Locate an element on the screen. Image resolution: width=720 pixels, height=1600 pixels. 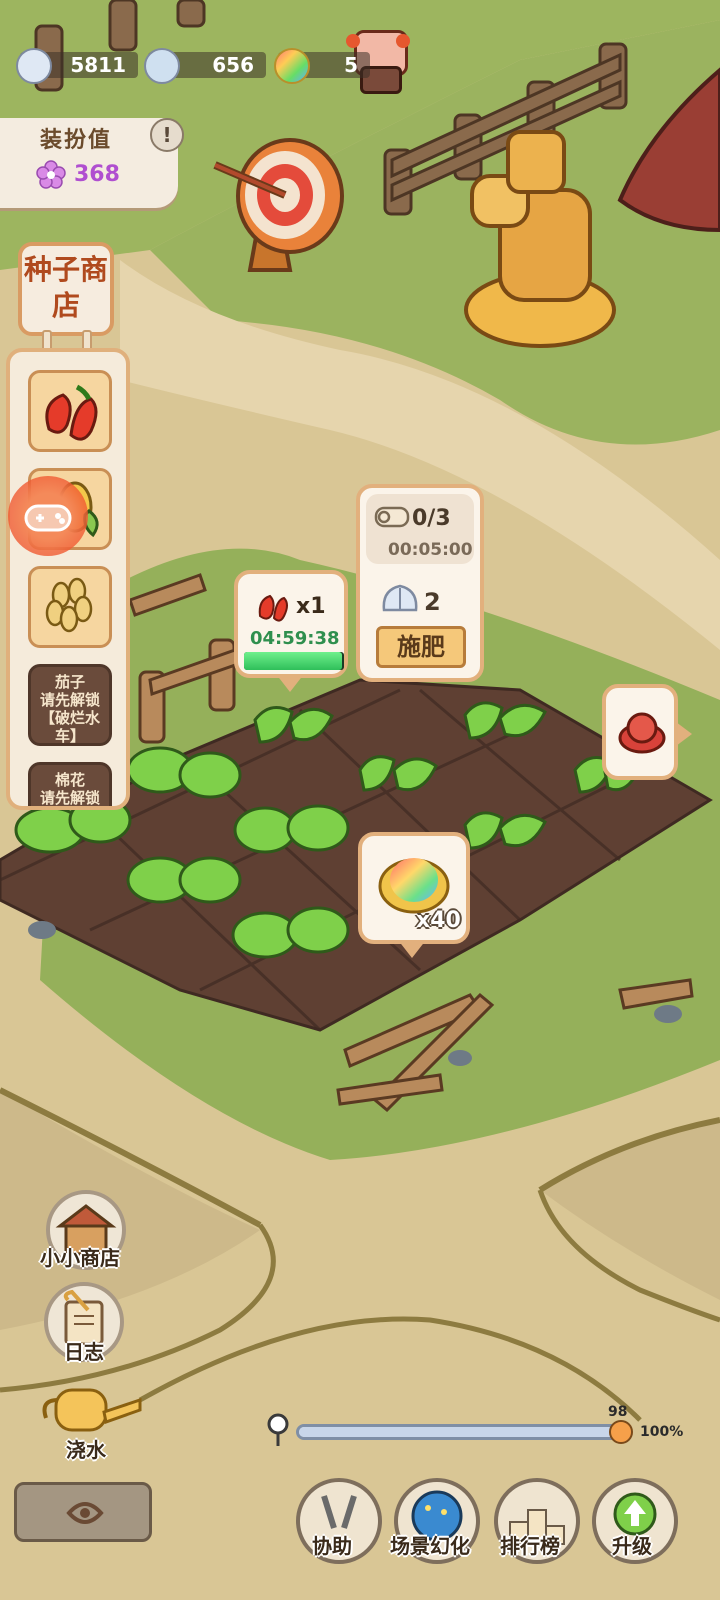
zoom-percent: 100% is located at coordinates (662, 1432).